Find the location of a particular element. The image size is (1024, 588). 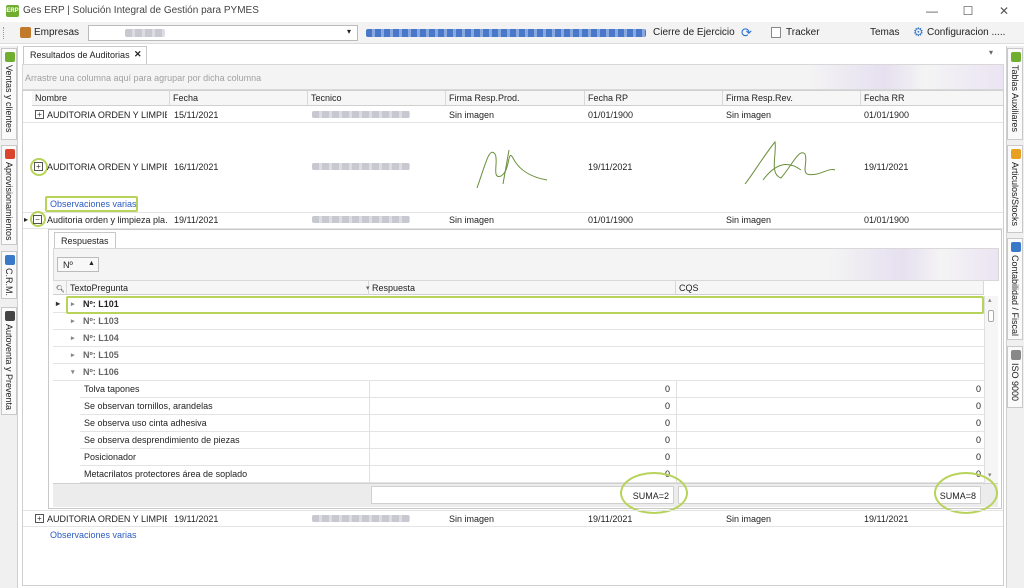

tab-iso-9000: ISO 9000 is located at coordinates (1015, 377).